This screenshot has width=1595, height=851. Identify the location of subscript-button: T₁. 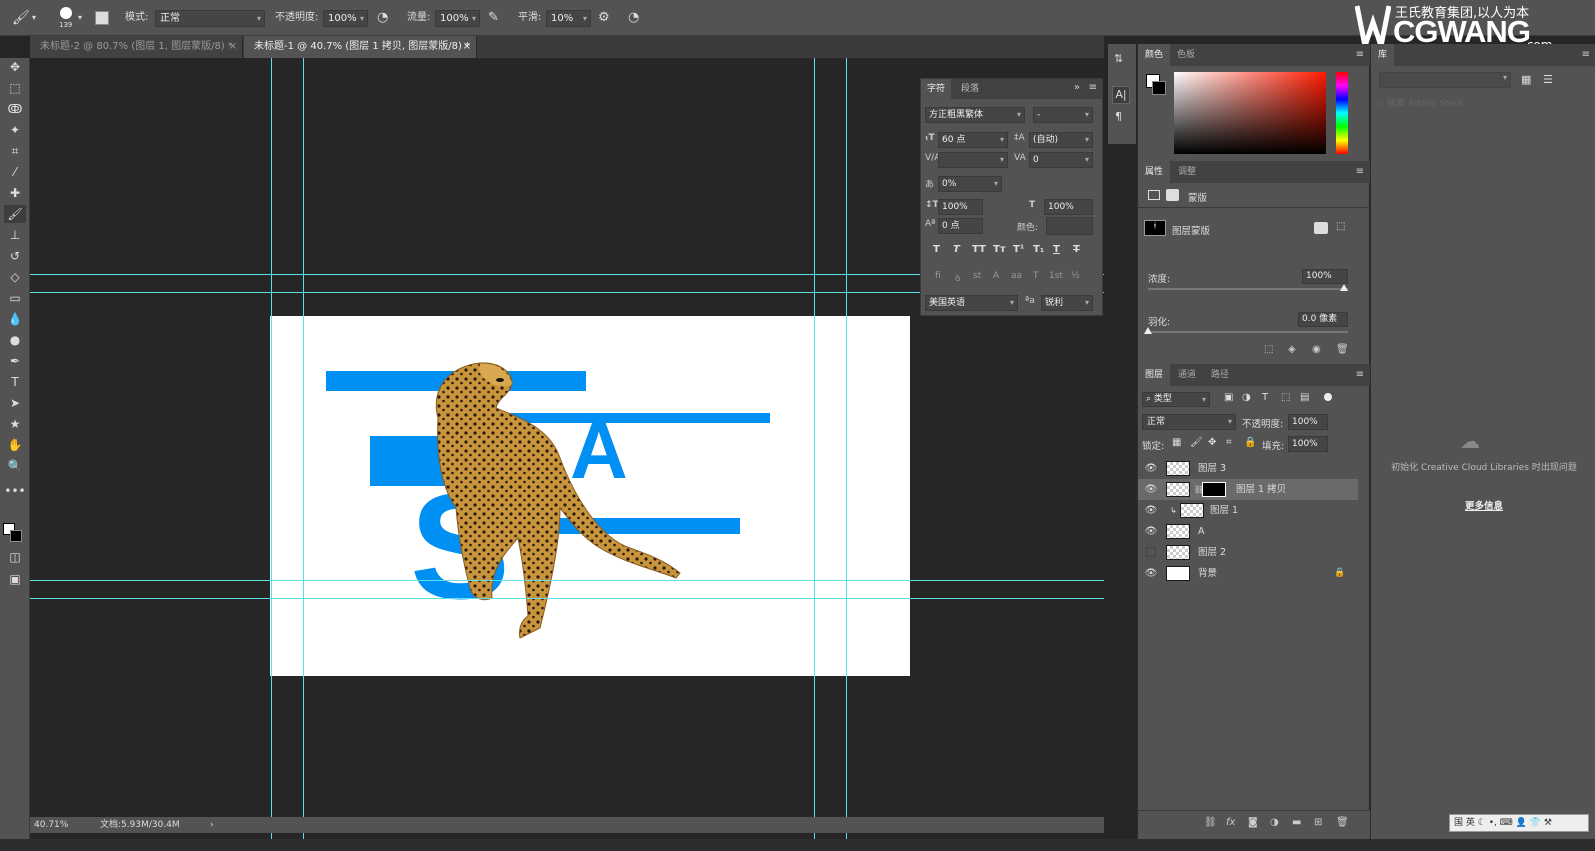
(1038, 249).